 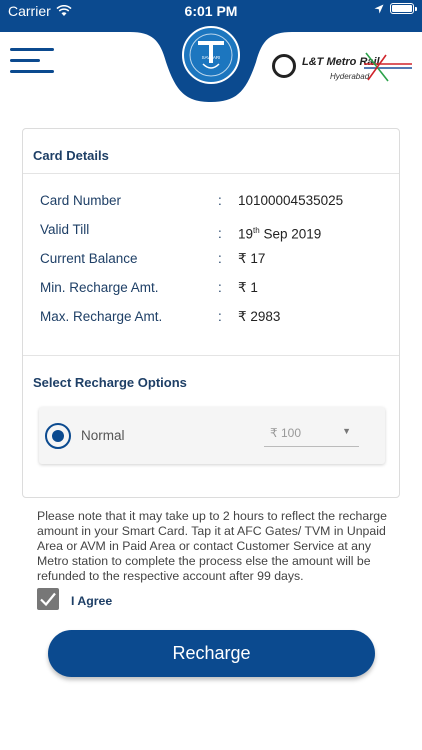 I want to click on amount-dropdown-value: ₹ 100, so click(x=285, y=433).